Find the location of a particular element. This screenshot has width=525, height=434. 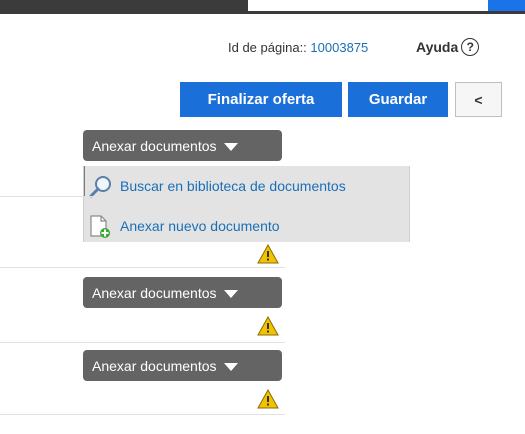

page-id-value: 10003875 is located at coordinates (339, 47).